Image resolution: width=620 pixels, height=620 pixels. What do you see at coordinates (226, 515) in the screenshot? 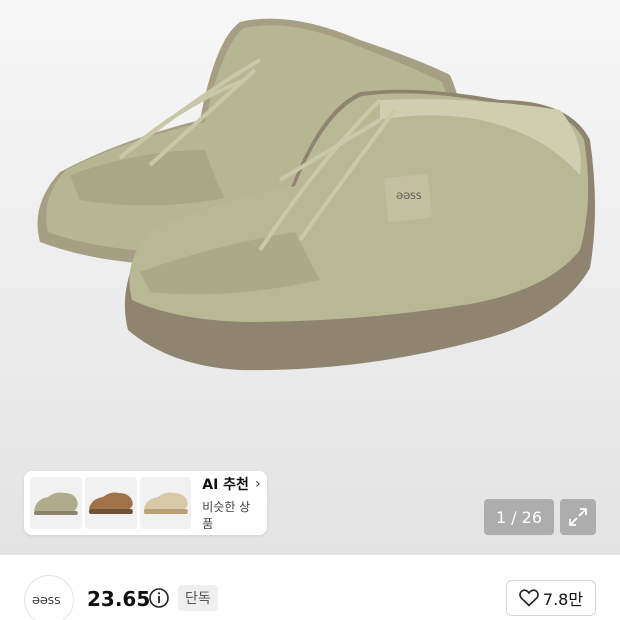
I see `ai-recommend-subtitle: 비슷한 상품` at bounding box center [226, 515].